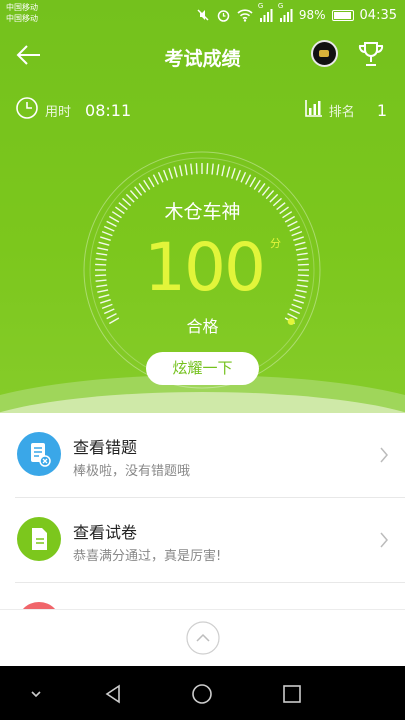 The image size is (405, 720). I want to click on battery-percent: 98%, so click(312, 15).